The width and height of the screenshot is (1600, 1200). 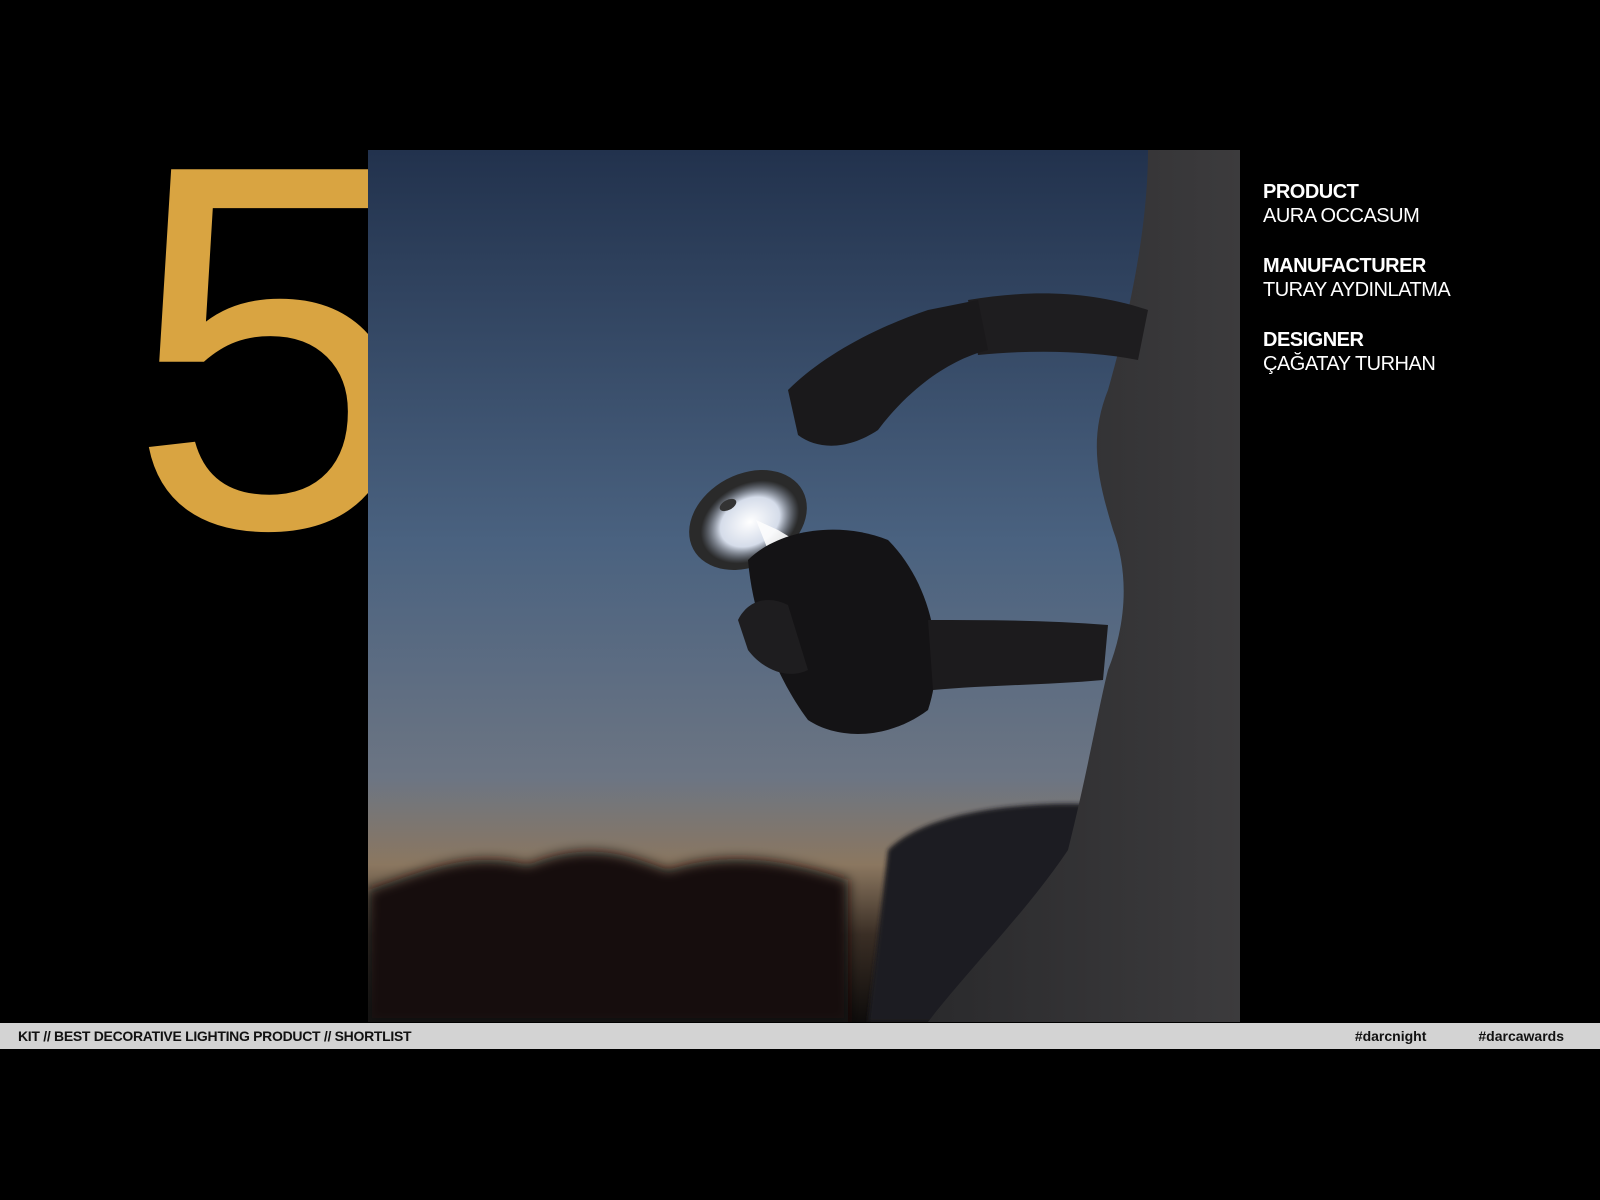 What do you see at coordinates (1311, 192) in the screenshot?
I see `product-label: PRODUCT` at bounding box center [1311, 192].